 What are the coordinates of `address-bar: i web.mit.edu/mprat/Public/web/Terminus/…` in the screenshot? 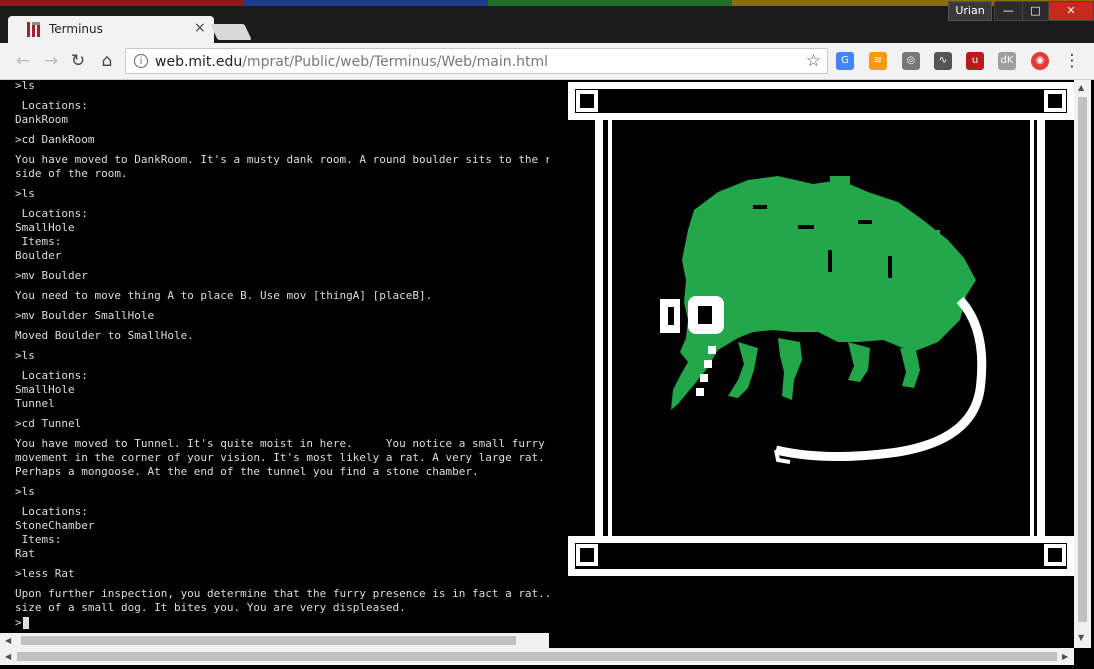 It's located at (476, 61).